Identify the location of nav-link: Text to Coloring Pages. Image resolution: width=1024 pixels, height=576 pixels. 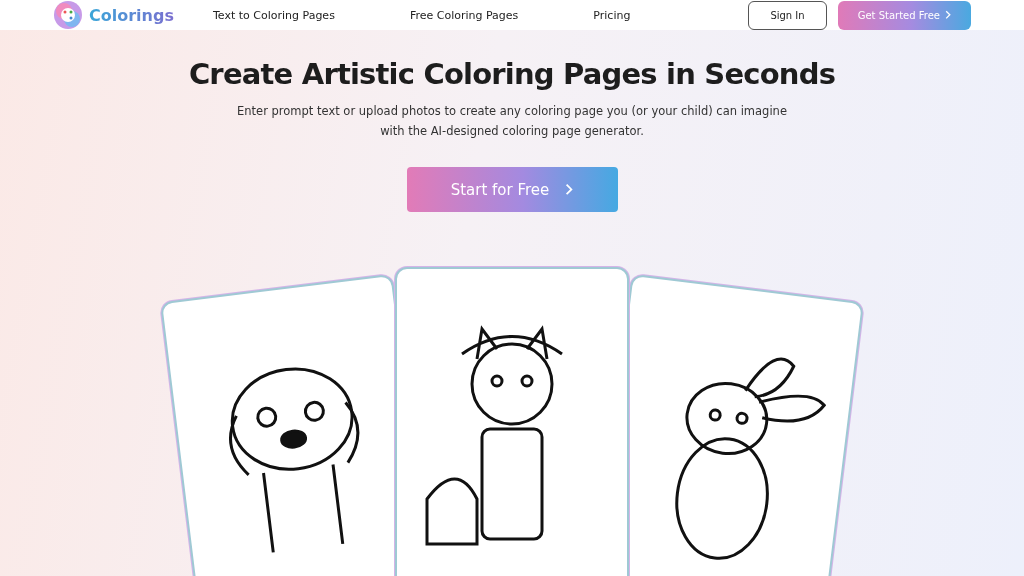
(274, 15).